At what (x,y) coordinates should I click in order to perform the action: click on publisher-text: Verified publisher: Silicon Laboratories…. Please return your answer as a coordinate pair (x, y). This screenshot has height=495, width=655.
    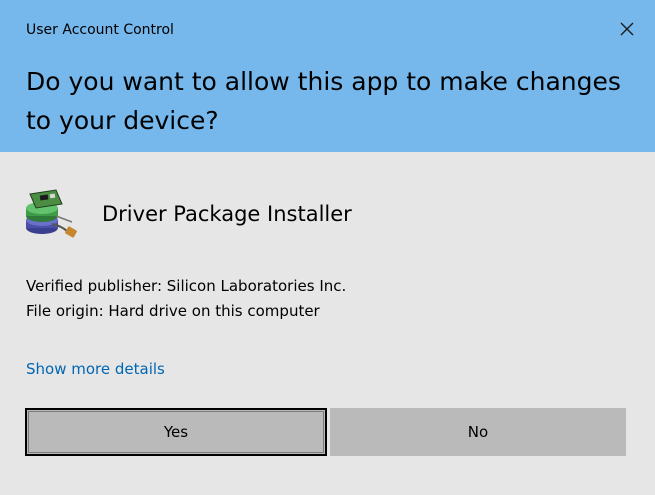
    Looking at the image, I should click on (186, 286).